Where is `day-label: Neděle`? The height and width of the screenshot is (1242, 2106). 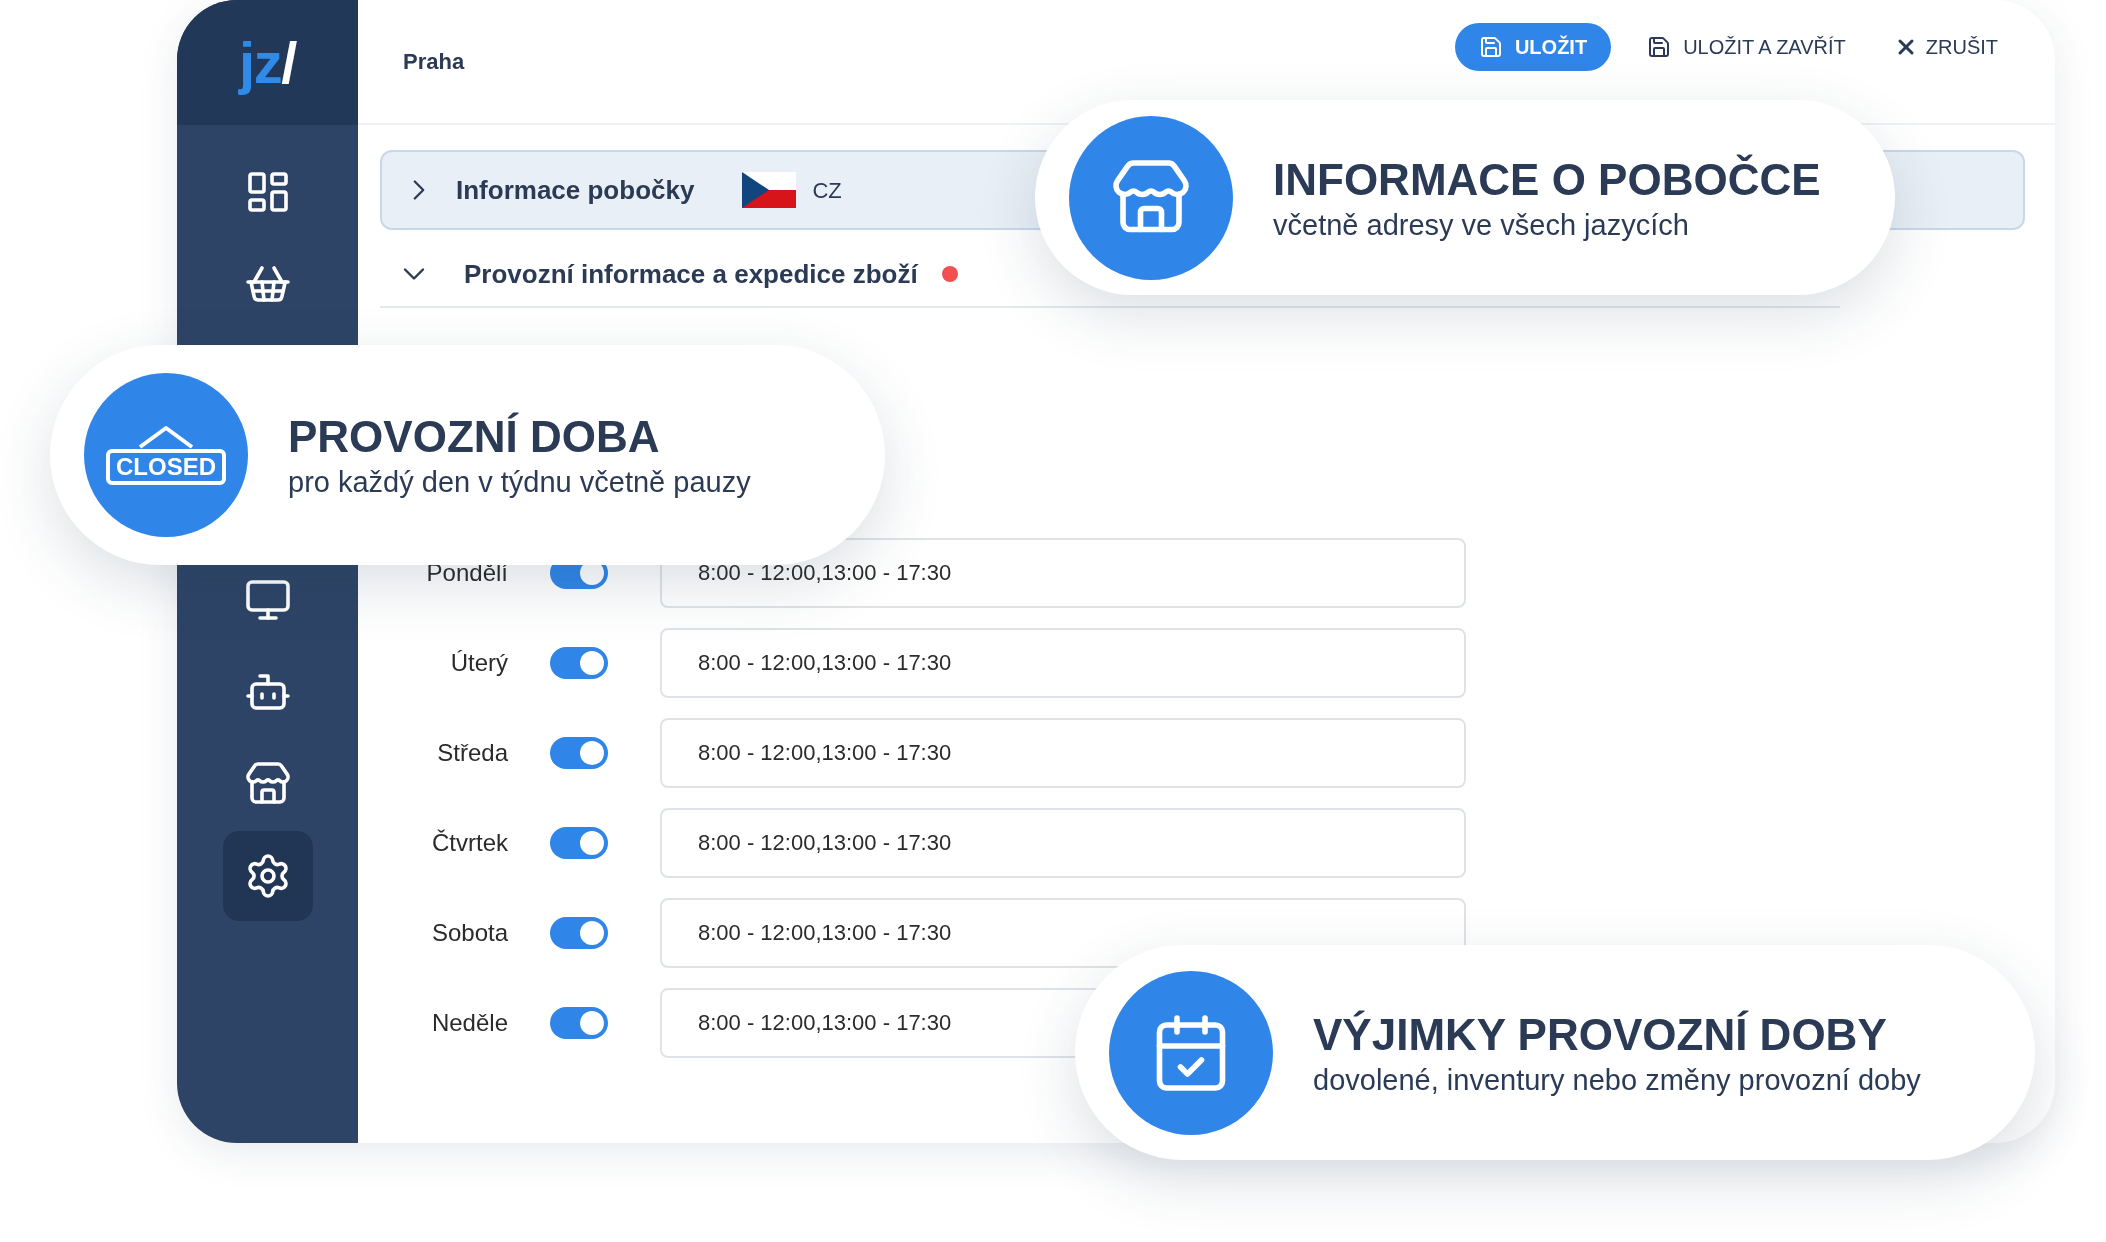
day-label: Neděle is located at coordinates (469, 1023).